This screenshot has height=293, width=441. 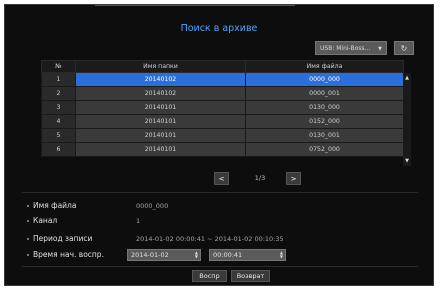 What do you see at coordinates (324, 79) in the screenshot?
I see `row-file: 0000_000` at bounding box center [324, 79].